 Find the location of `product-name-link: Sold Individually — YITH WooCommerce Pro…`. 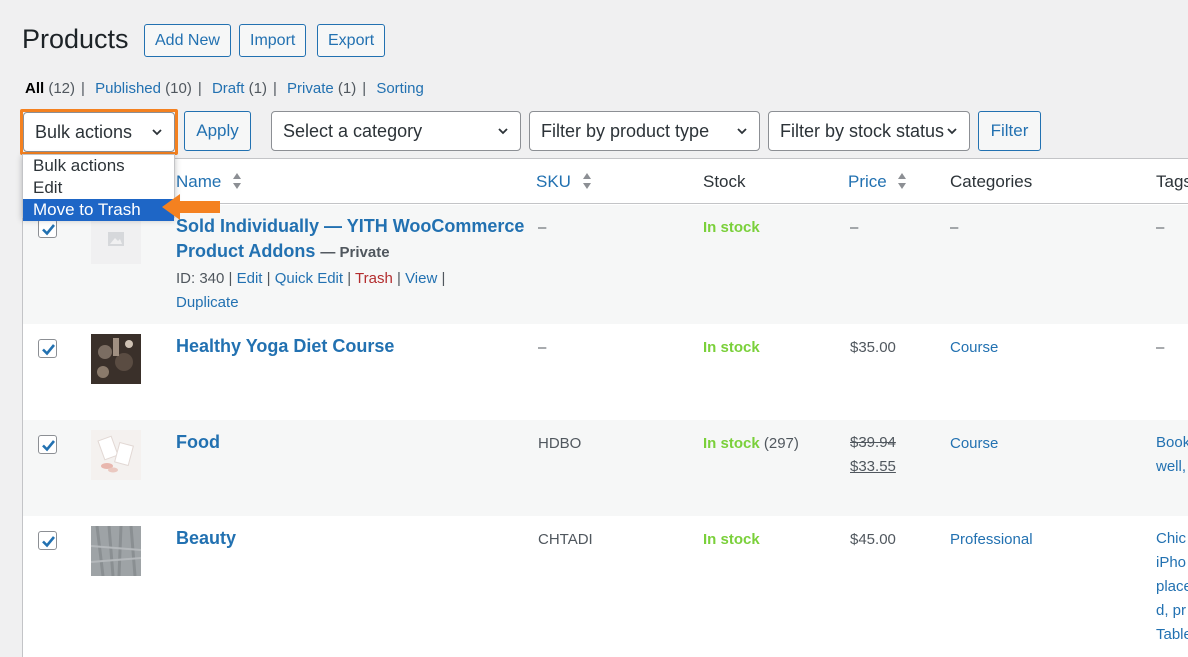

product-name-link: Sold Individually — YITH WooCommerce Pro… is located at coordinates (350, 239).